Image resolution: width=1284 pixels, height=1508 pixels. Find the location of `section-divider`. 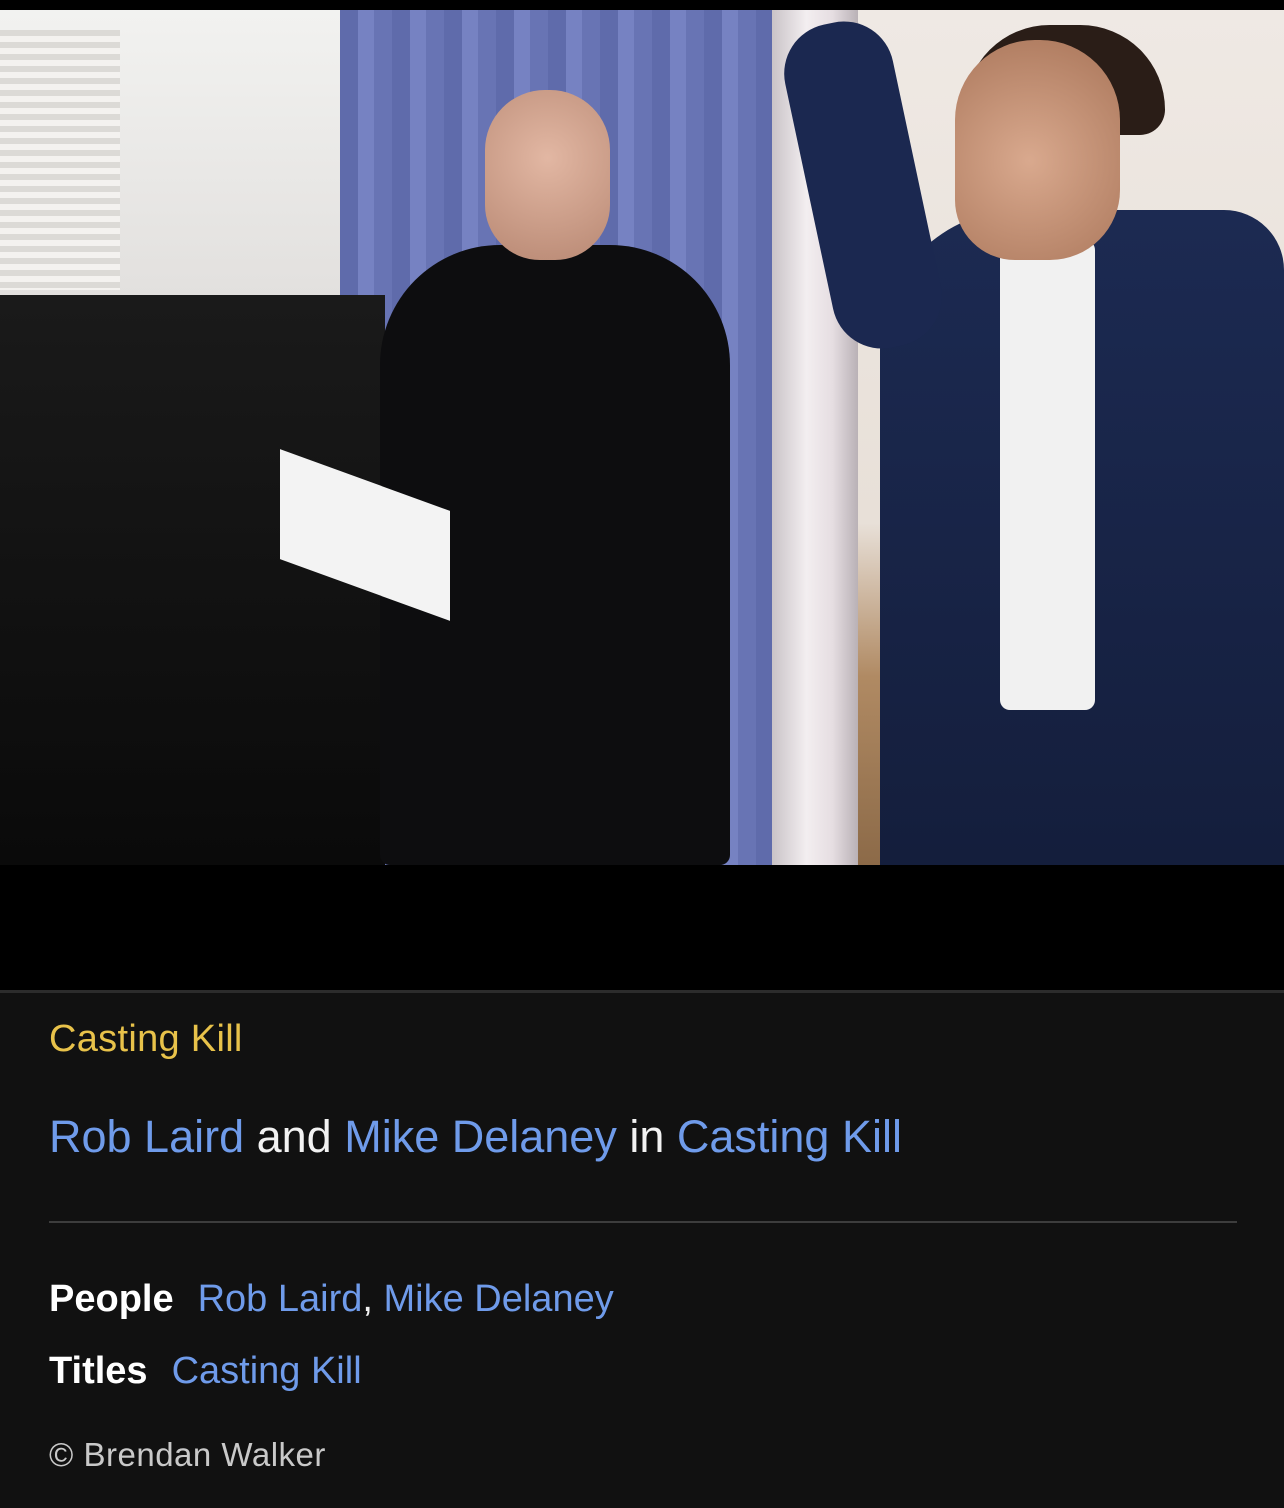

section-divider is located at coordinates (643, 1222).